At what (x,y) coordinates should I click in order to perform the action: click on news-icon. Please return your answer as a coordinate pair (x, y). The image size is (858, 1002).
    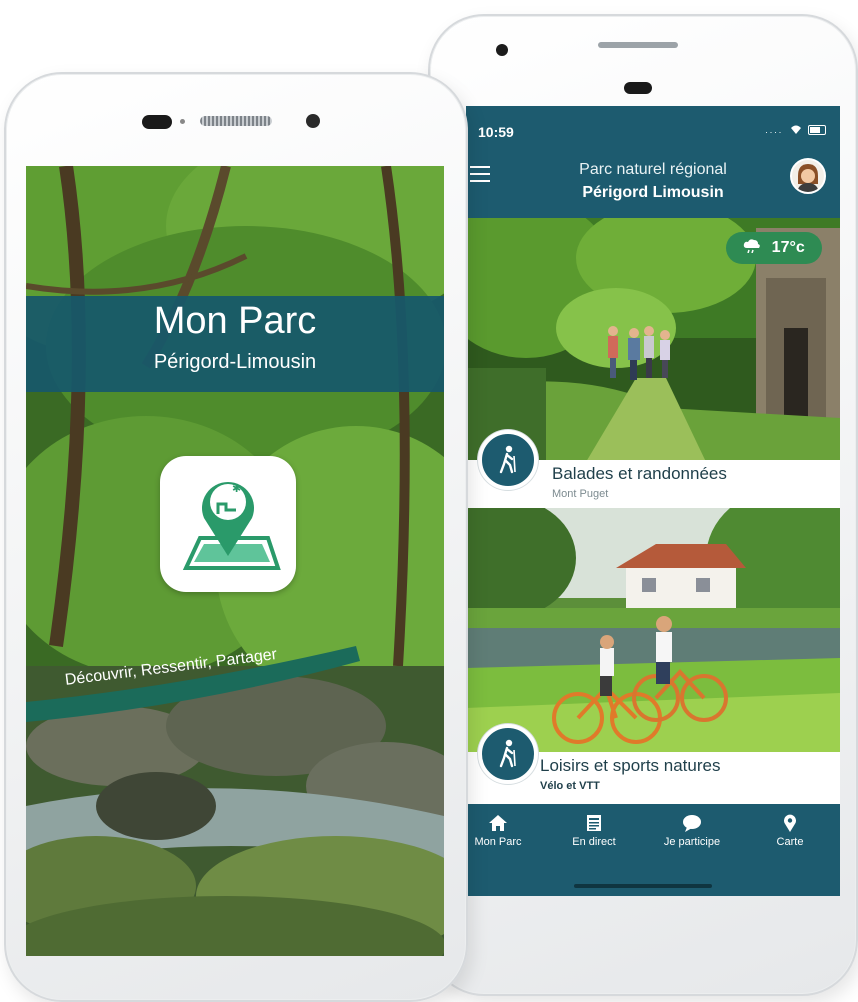
    Looking at the image, I should click on (594, 823).